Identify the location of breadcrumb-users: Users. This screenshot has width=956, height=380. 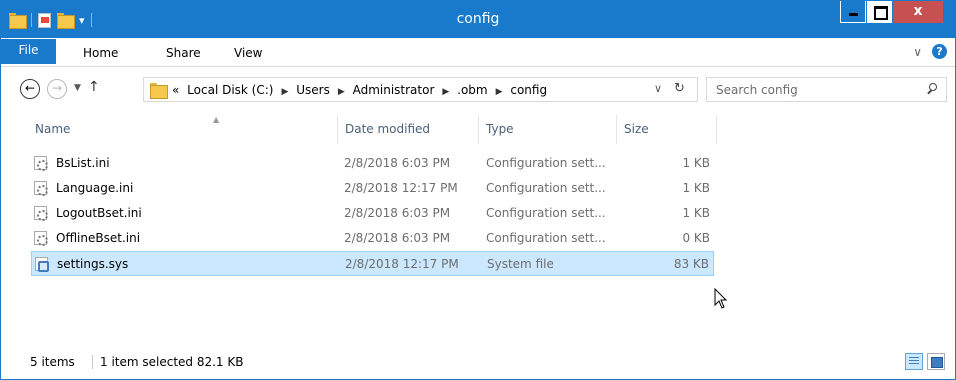
(313, 90).